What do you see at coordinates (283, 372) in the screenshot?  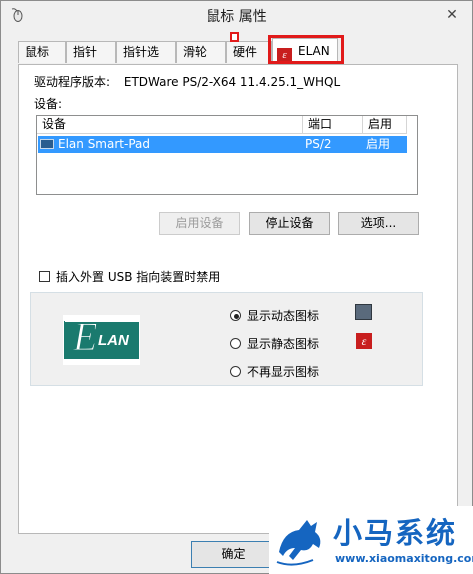 I see `hide-icon-label: 不再显示图标` at bounding box center [283, 372].